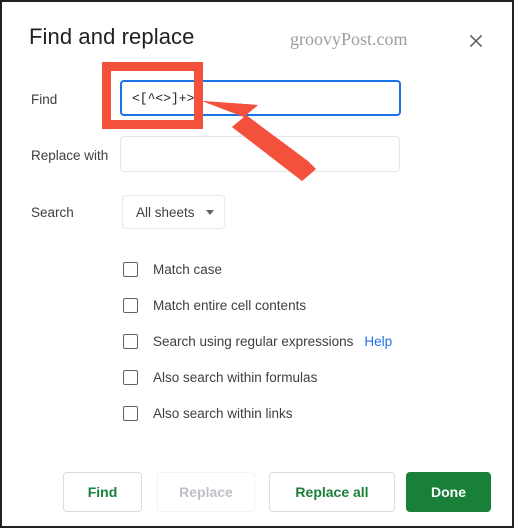 The height and width of the screenshot is (528, 514). What do you see at coordinates (165, 212) in the screenshot?
I see `search-scope-value: All sheets` at bounding box center [165, 212].